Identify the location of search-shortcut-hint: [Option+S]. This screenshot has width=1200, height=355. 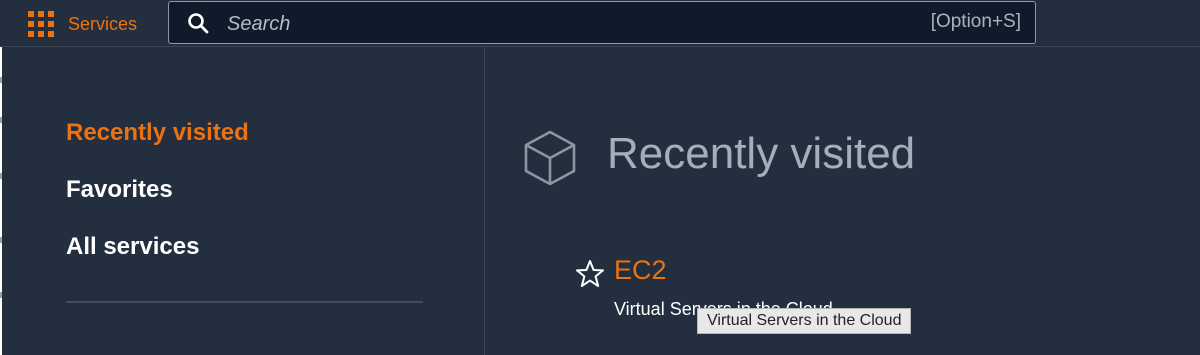
(975, 21).